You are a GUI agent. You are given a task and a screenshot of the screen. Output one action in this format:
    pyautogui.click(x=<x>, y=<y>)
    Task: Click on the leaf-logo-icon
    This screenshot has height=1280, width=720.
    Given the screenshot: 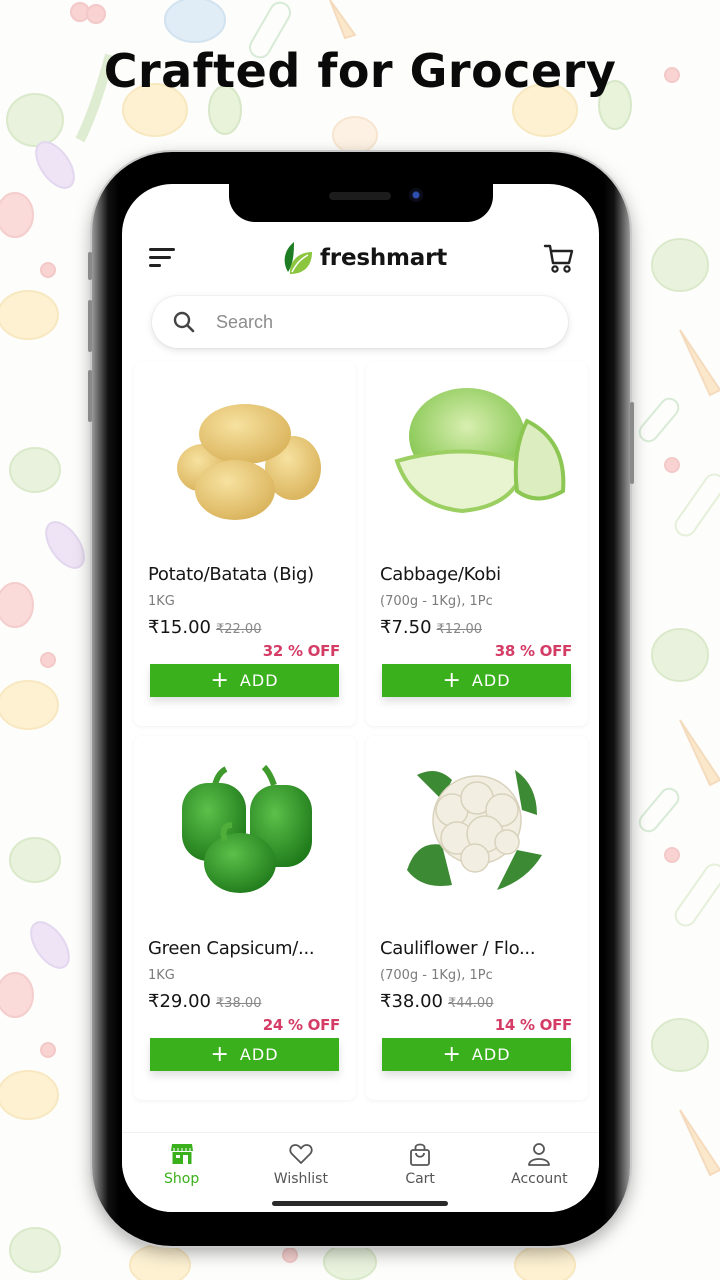 What is the action you would take?
    pyautogui.click(x=298, y=258)
    